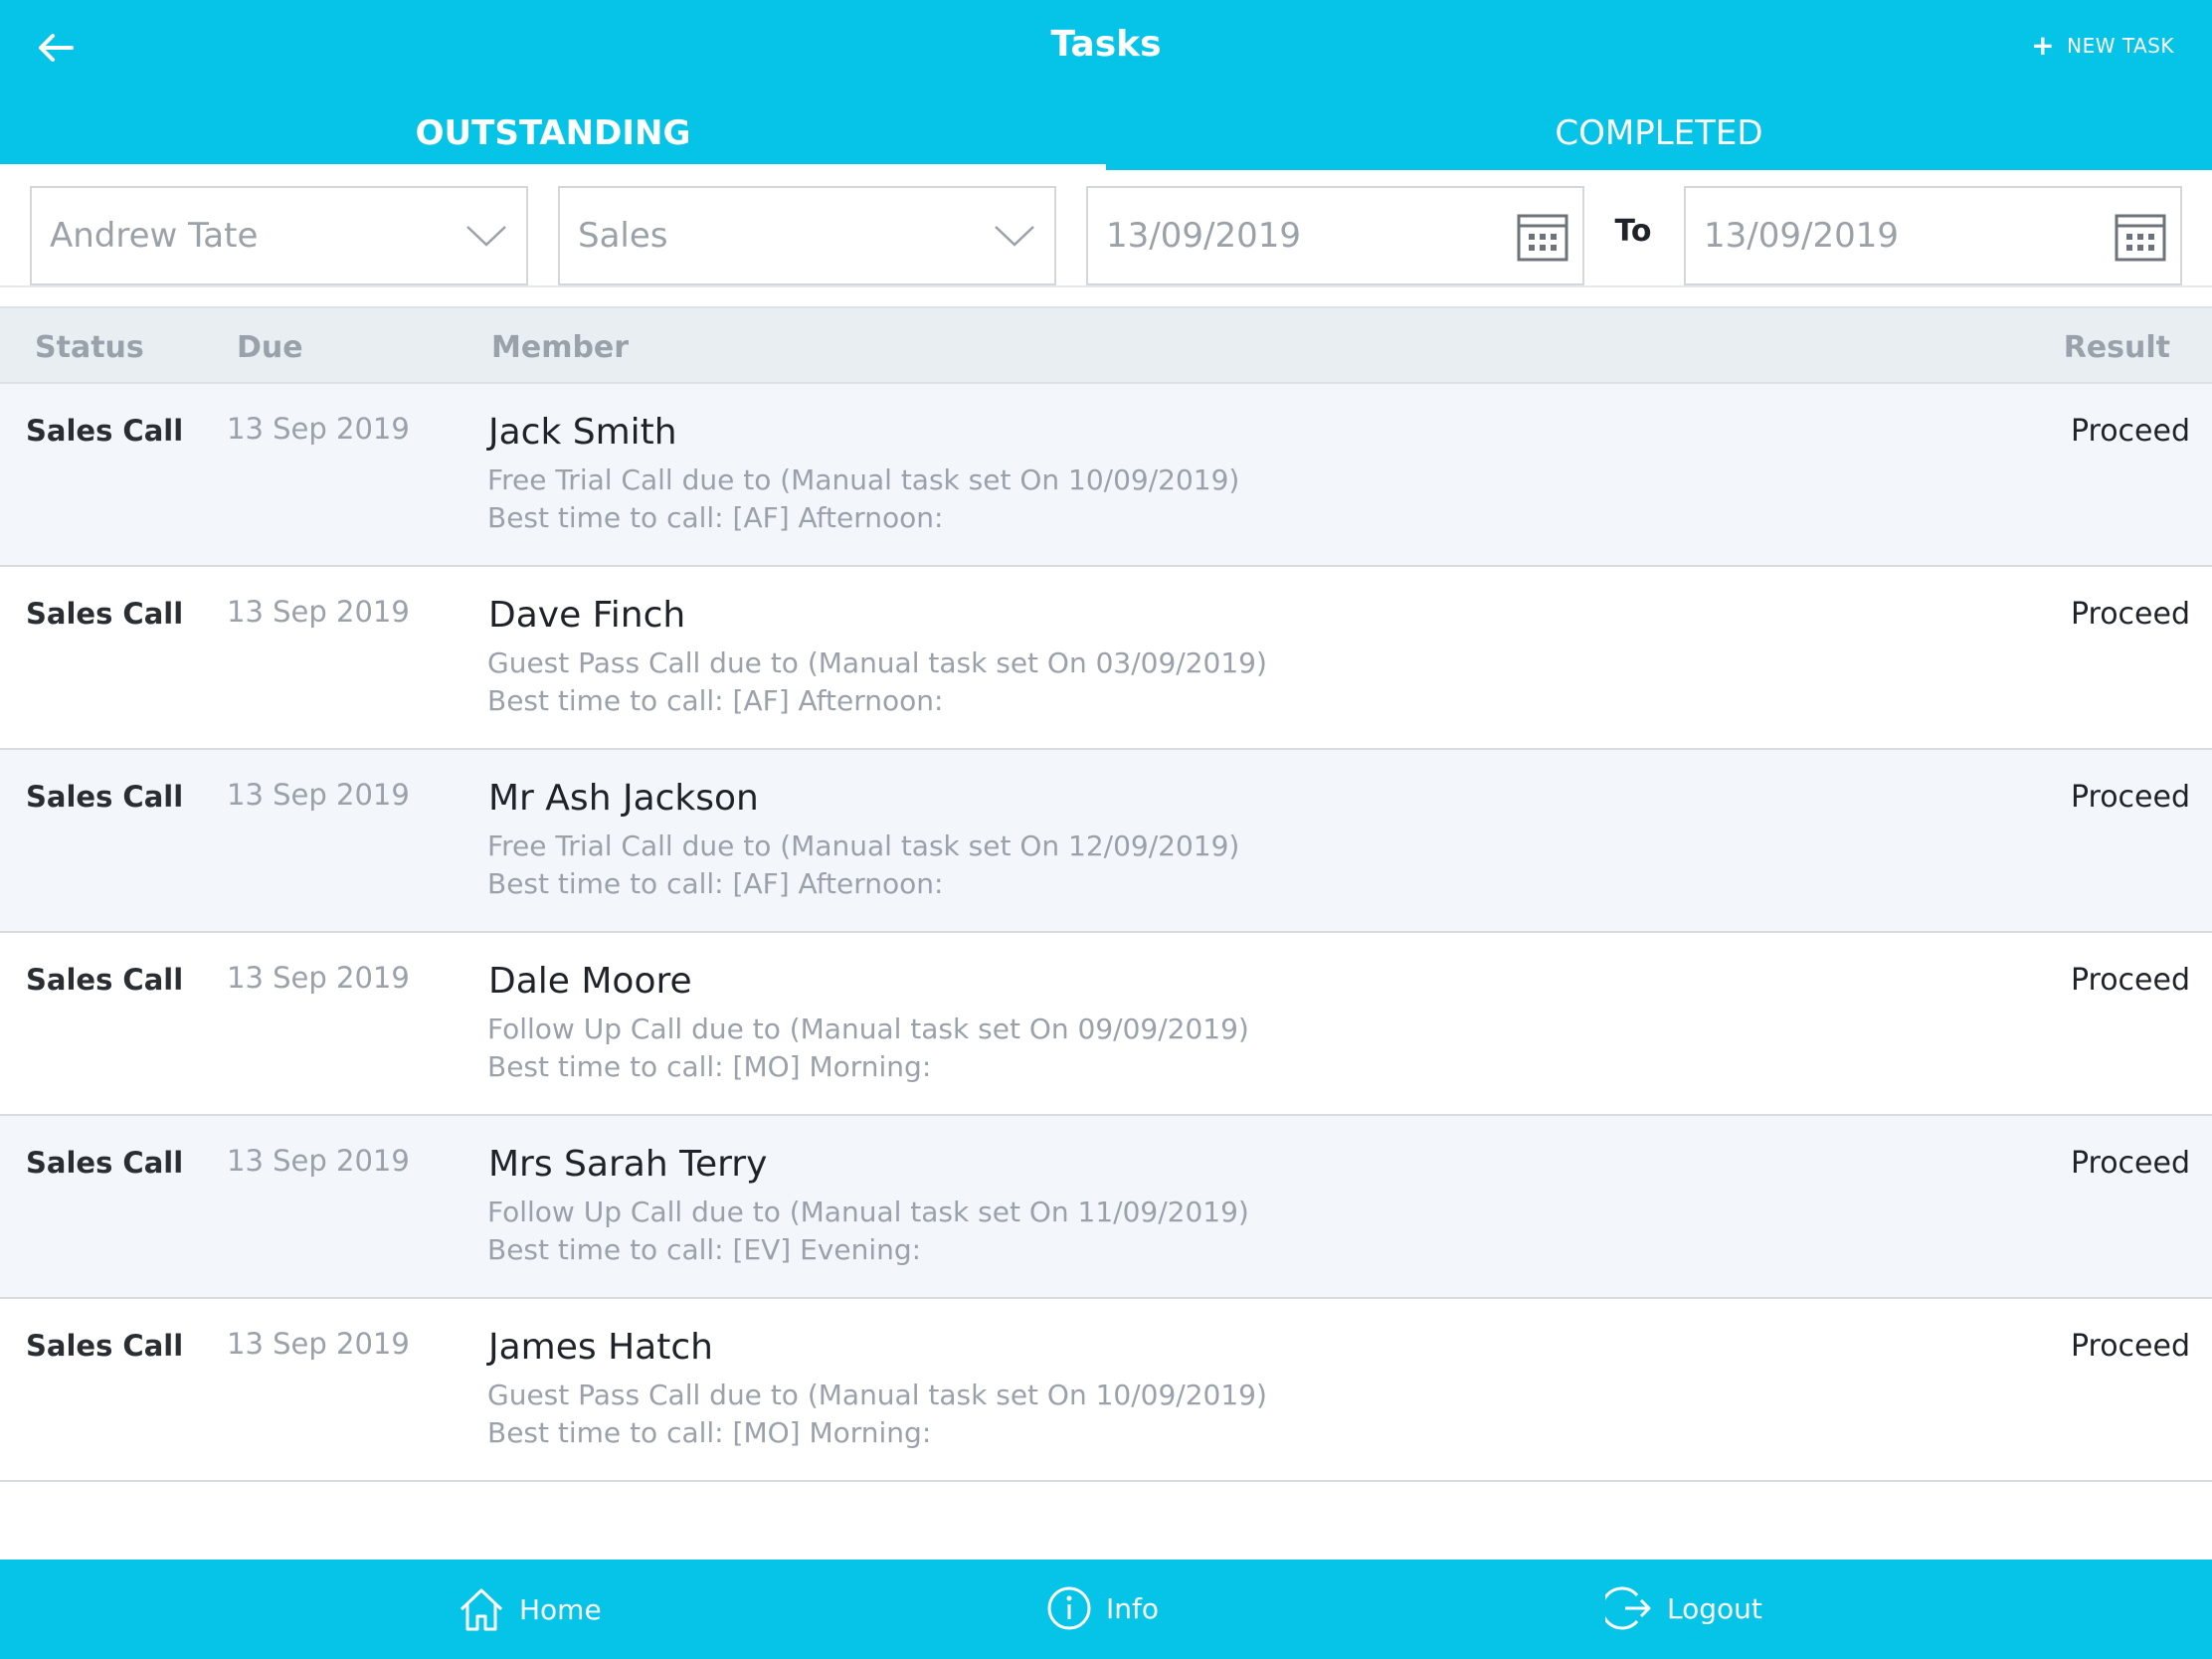  I want to click on tab-completed: COMPLETED, so click(1659, 138).